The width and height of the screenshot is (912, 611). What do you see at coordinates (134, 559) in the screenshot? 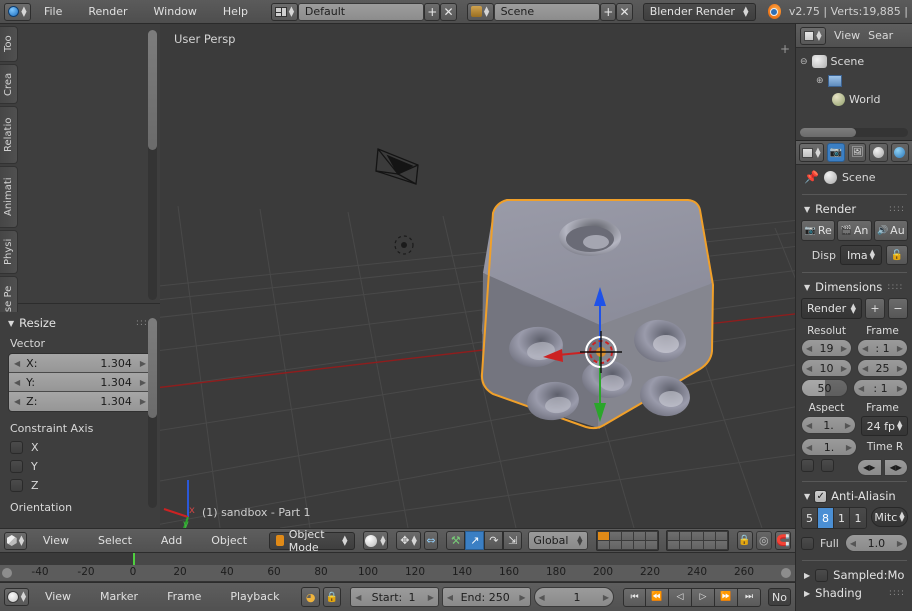
I see `playhead` at bounding box center [134, 559].